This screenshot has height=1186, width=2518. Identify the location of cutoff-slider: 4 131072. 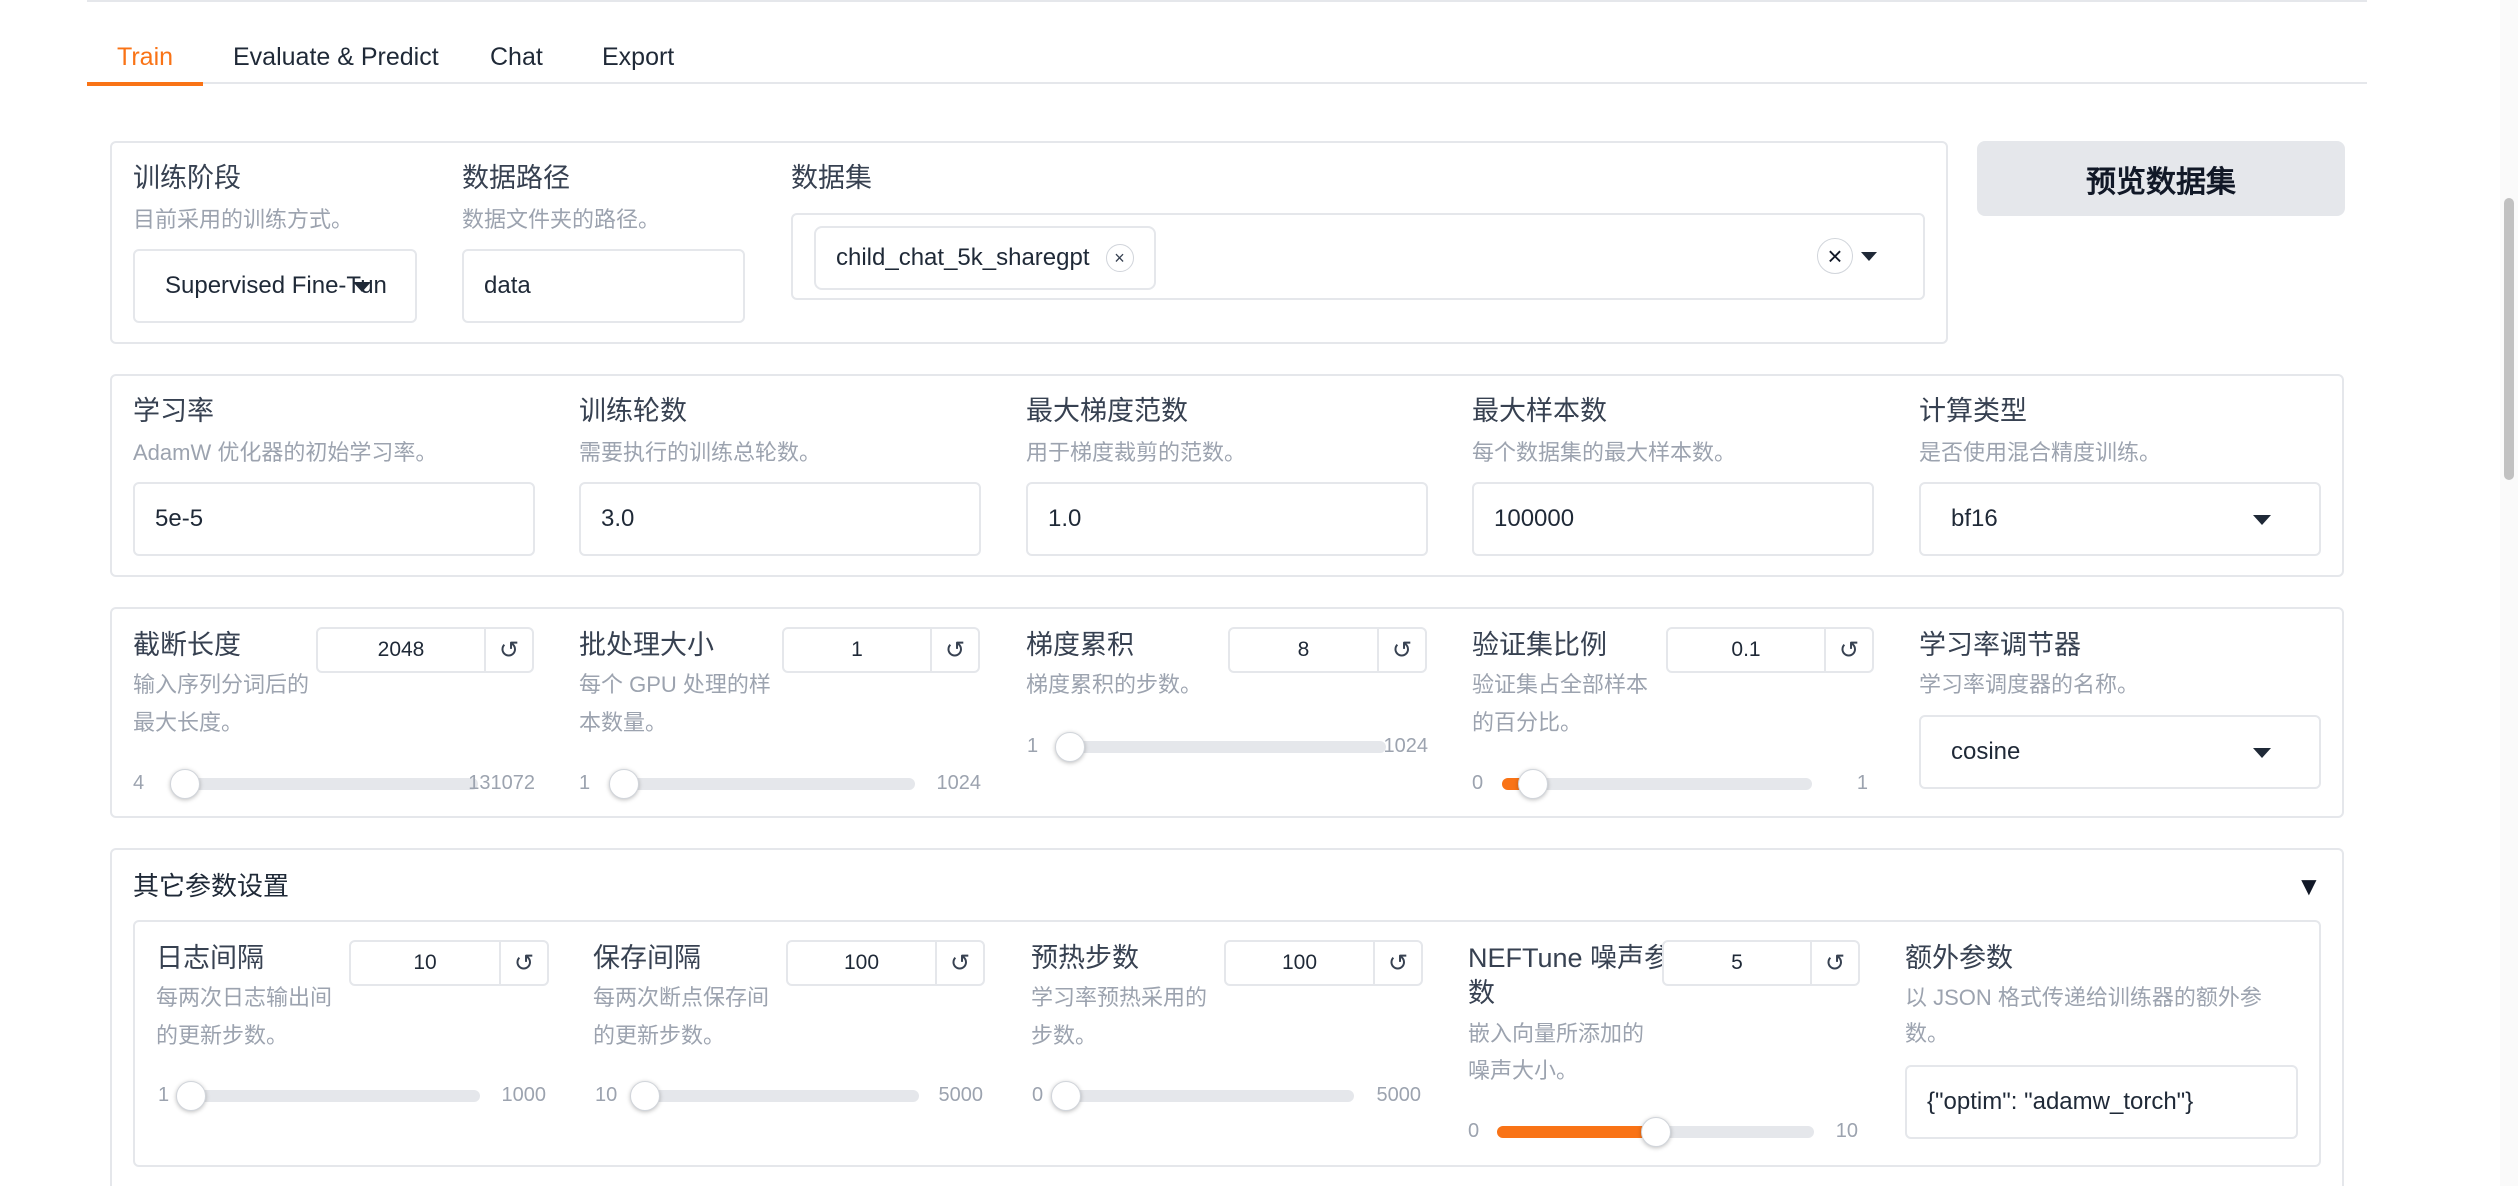
(334, 783).